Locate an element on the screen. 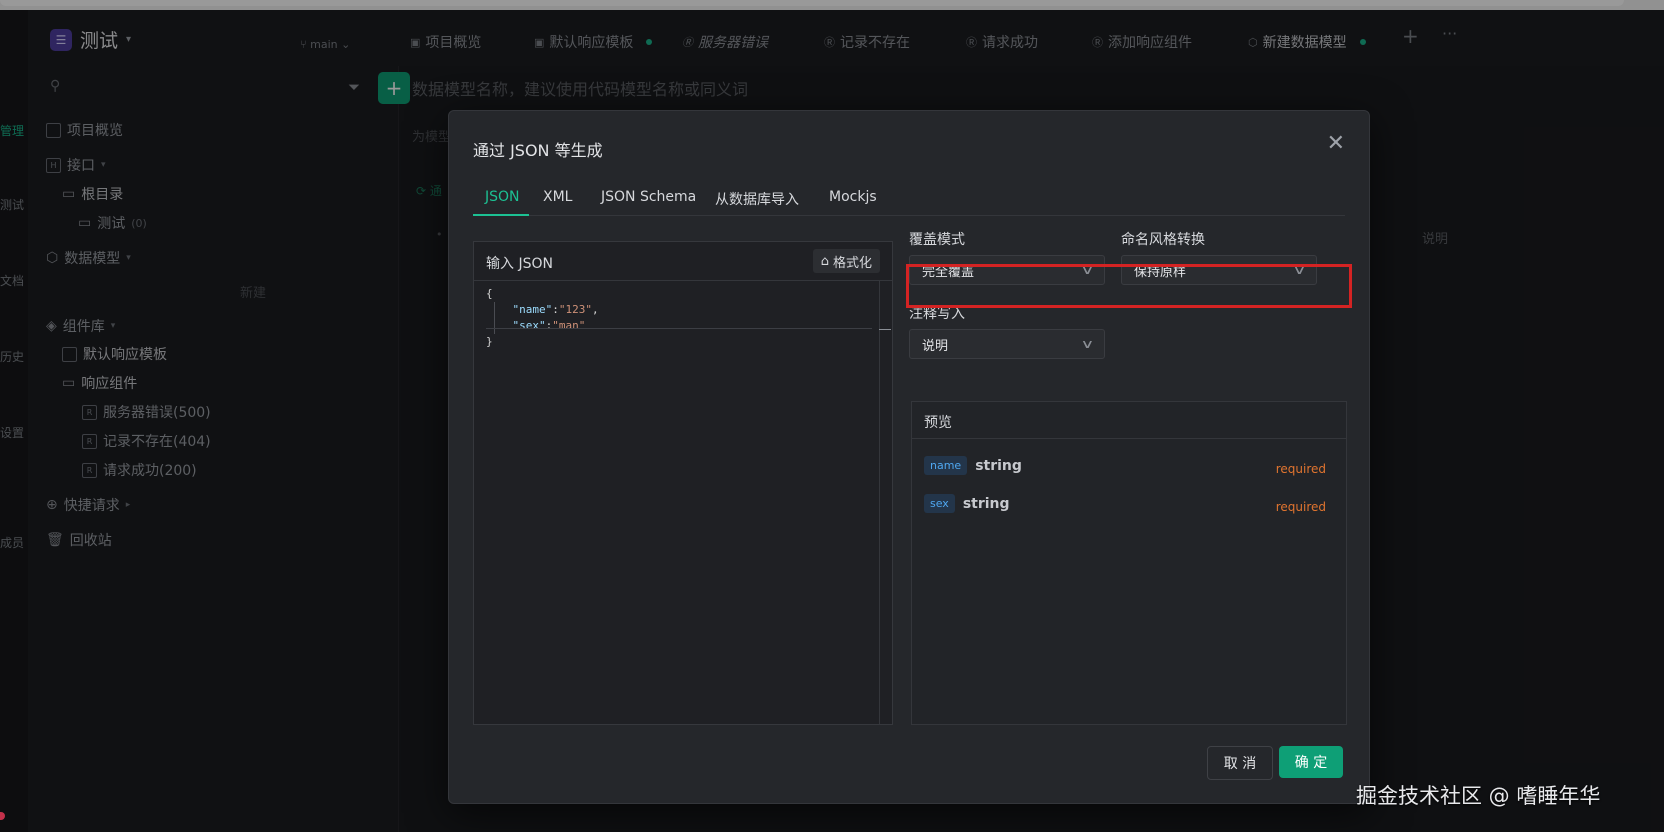  field-name-badge: name is located at coordinates (946, 465).